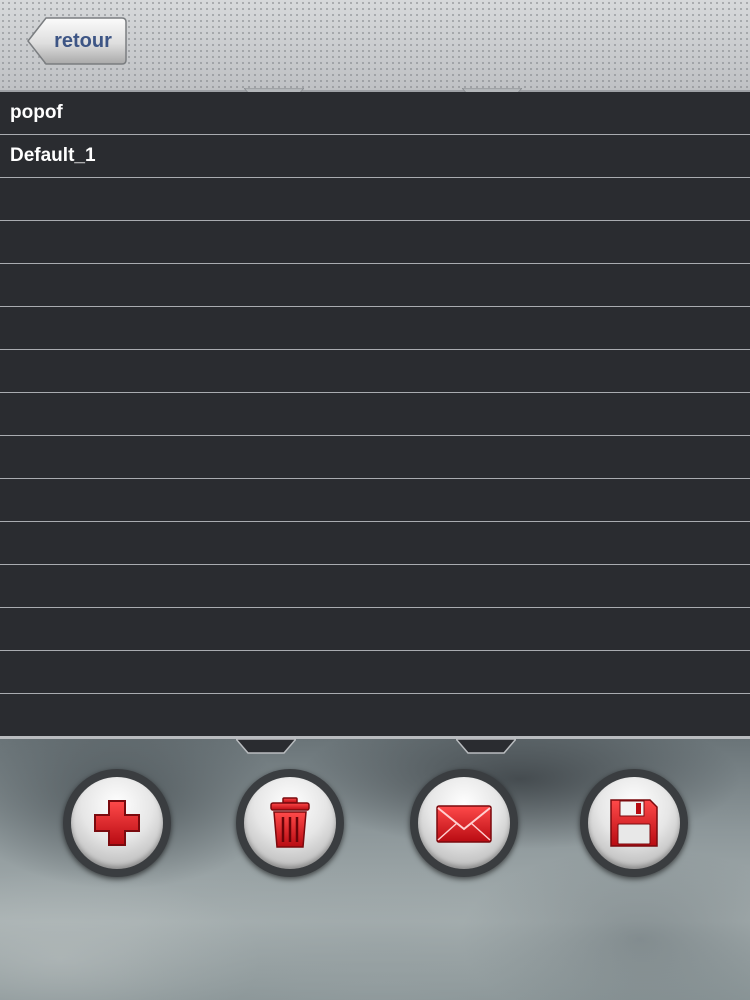  I want to click on back-button: retour, so click(77, 41).